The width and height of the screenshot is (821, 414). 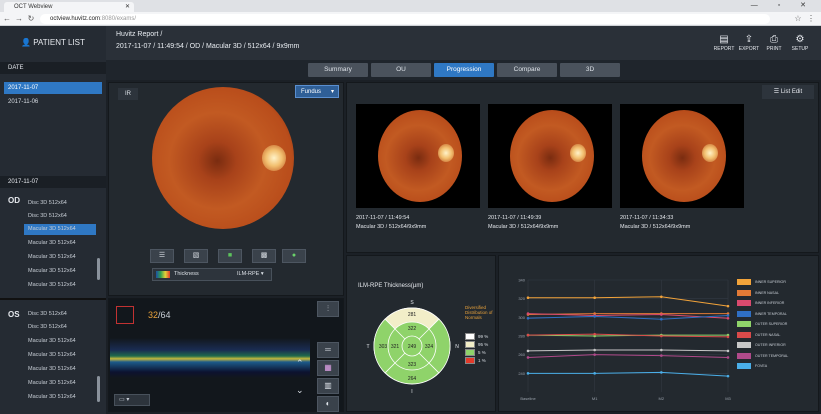 I want to click on grid-icon: ▥, so click(x=328, y=386).